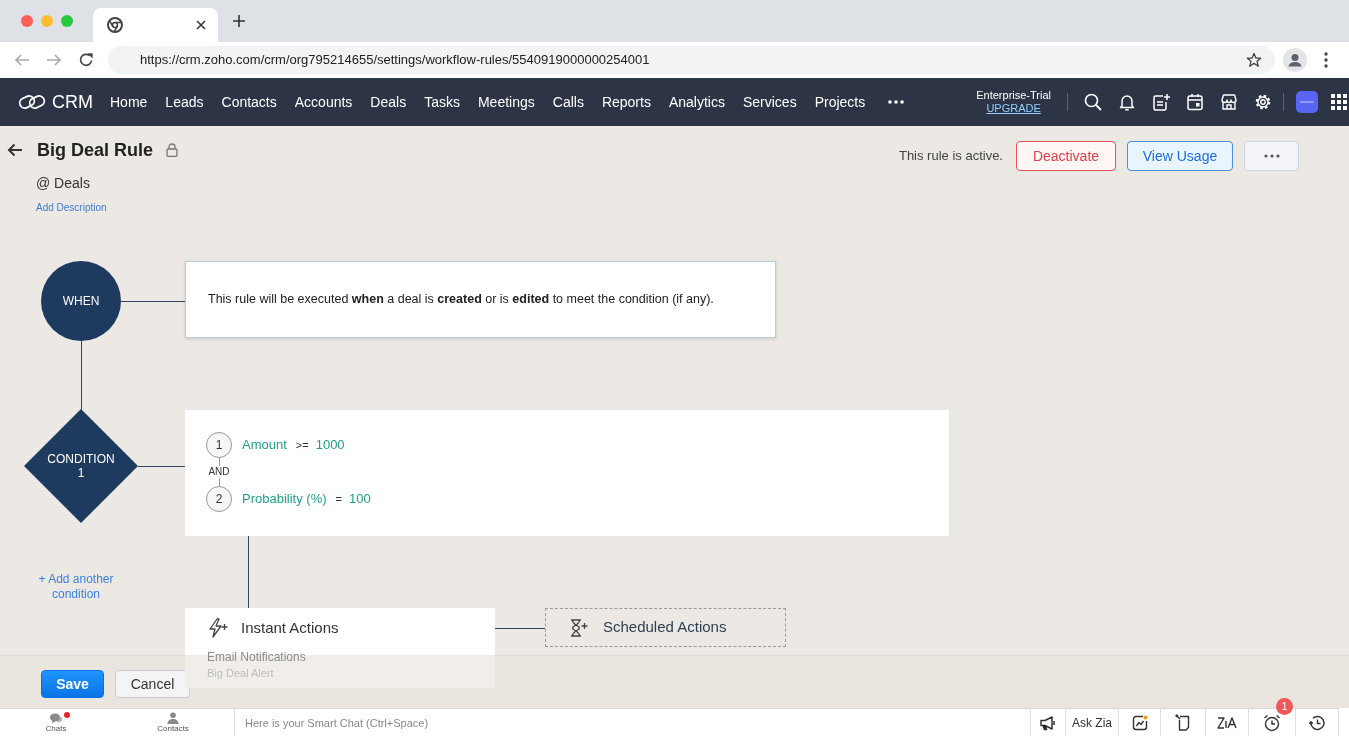  I want to click on megaphone-icon, so click(1048, 722).